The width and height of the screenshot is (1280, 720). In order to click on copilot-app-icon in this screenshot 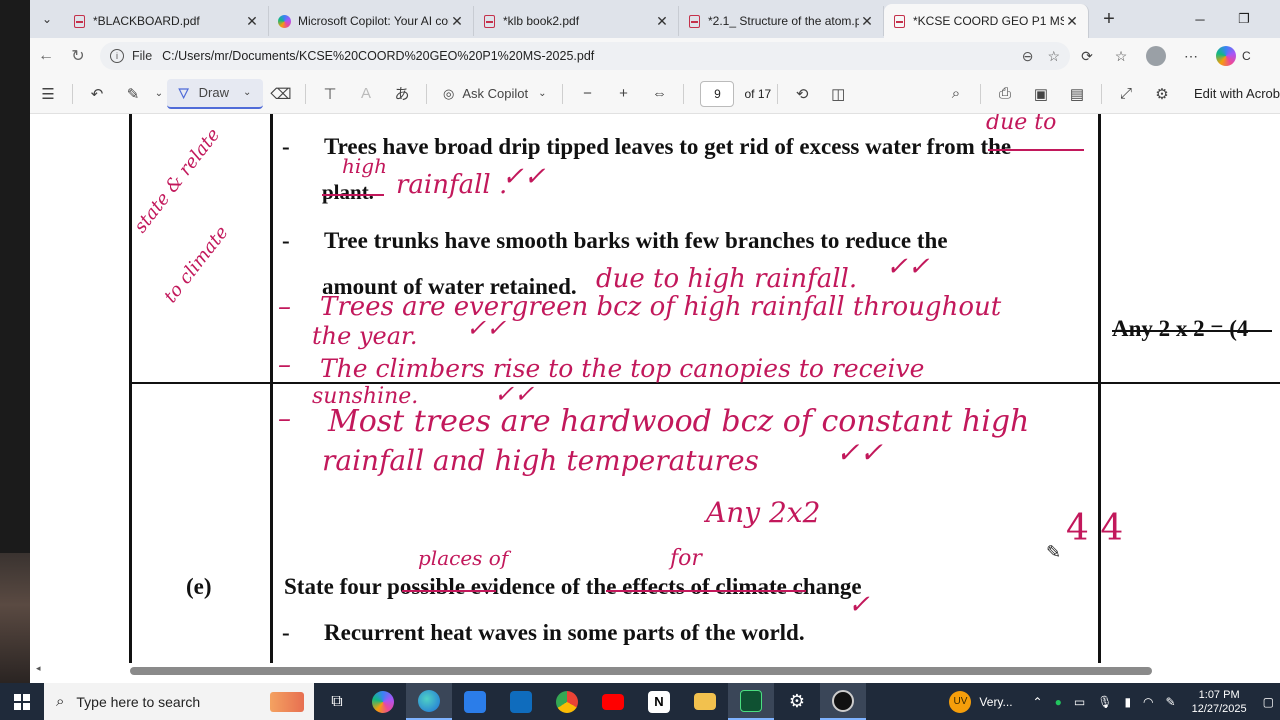, I will do `click(383, 701)`.